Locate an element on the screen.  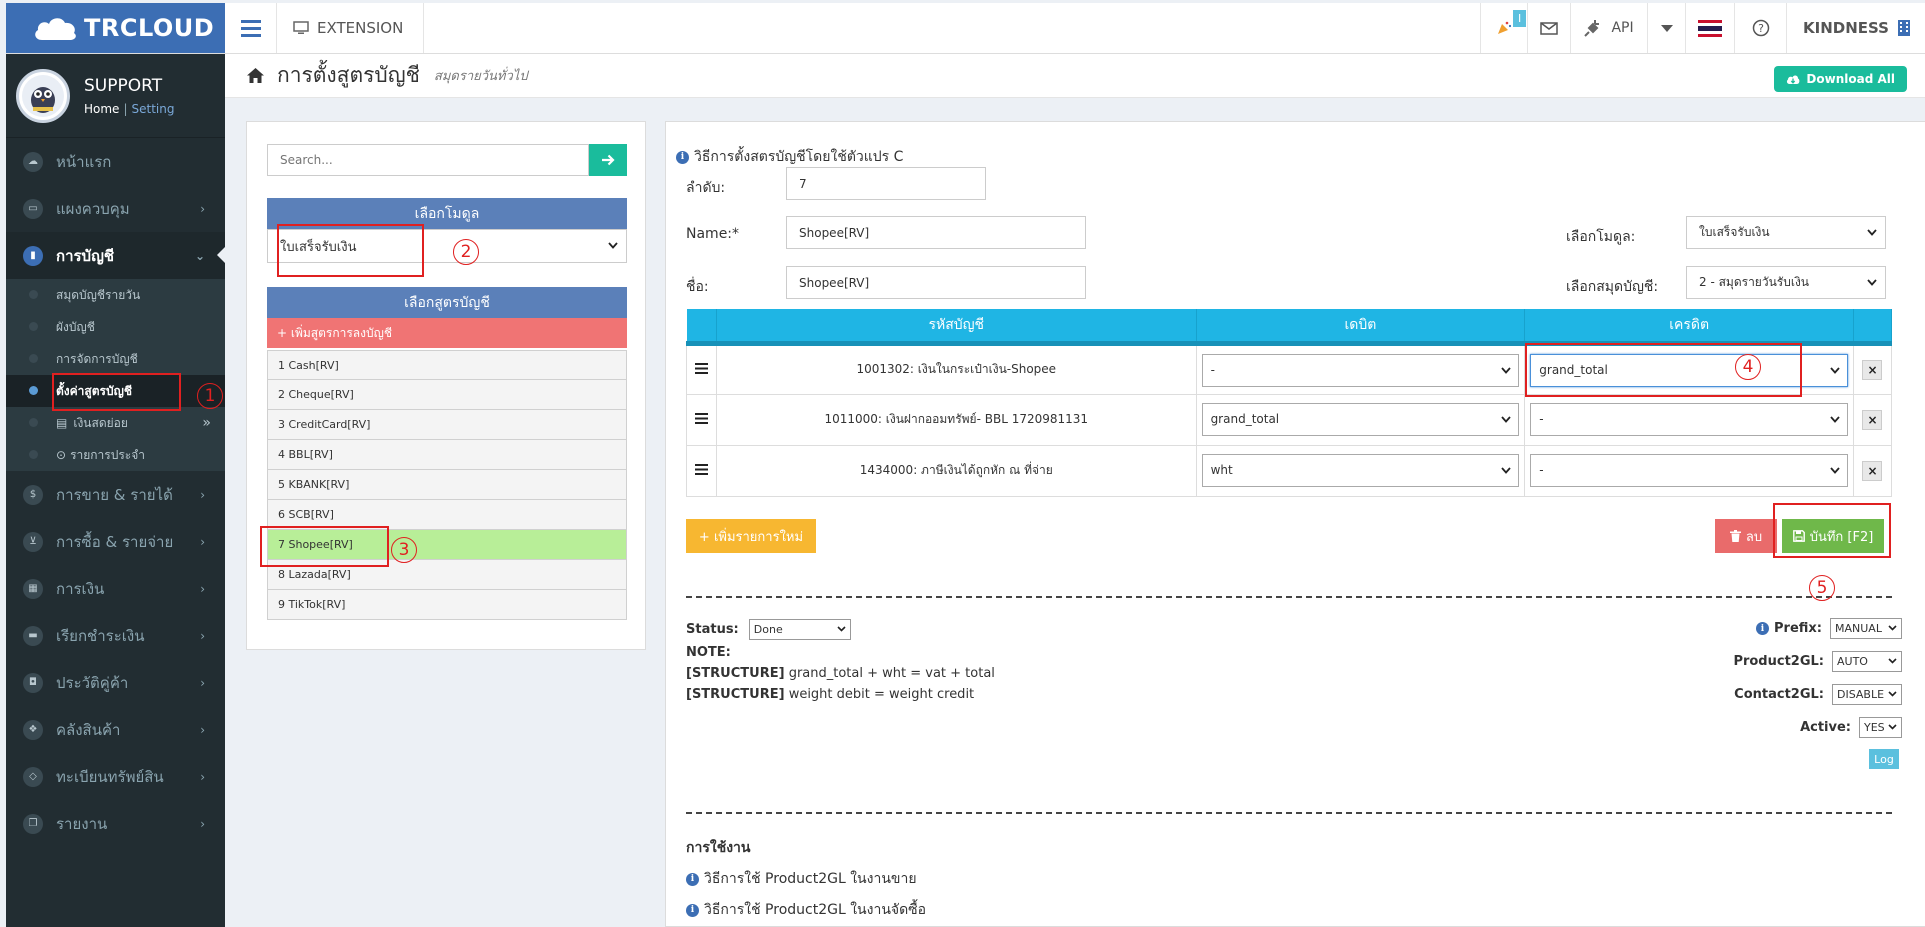
annotation-number: 5 is located at coordinates (1822, 588).